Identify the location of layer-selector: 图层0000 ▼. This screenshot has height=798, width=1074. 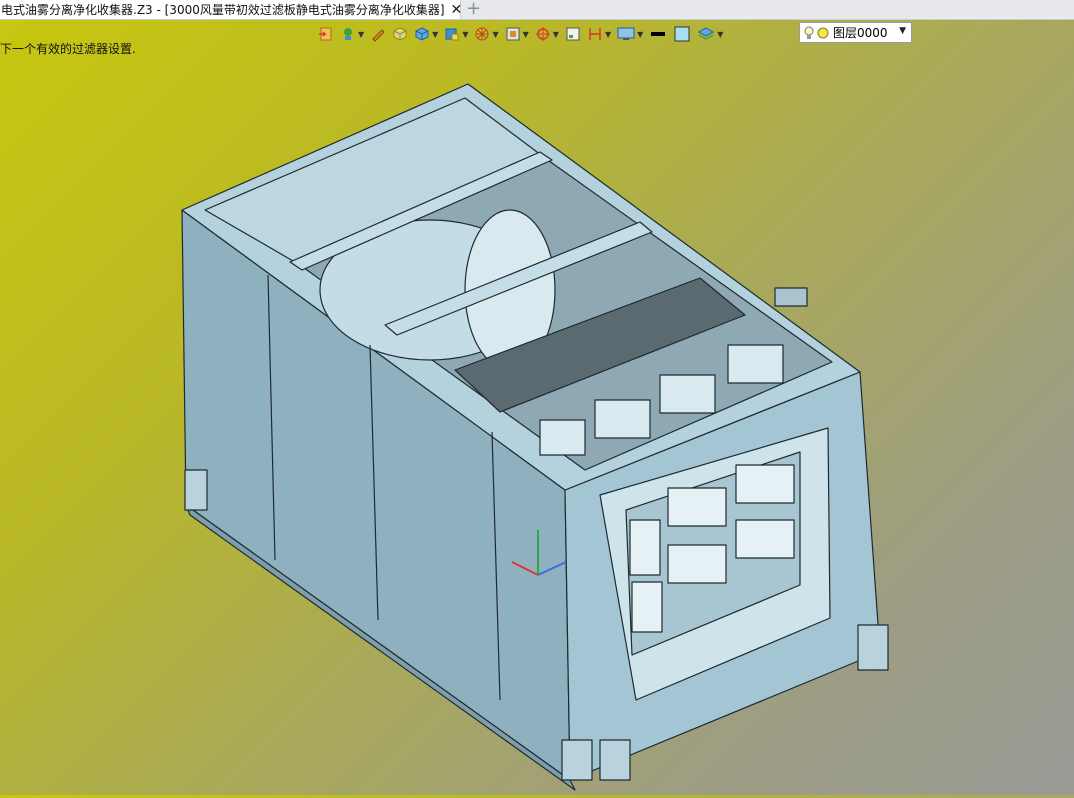
(855, 32).